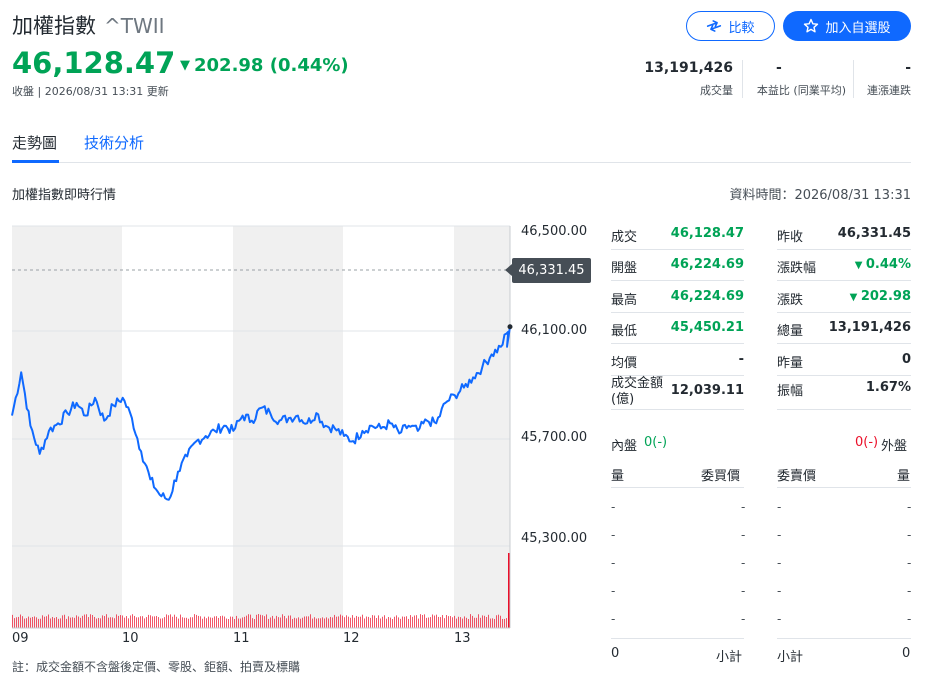  I want to click on quote-value: 45,450.21, so click(707, 327).